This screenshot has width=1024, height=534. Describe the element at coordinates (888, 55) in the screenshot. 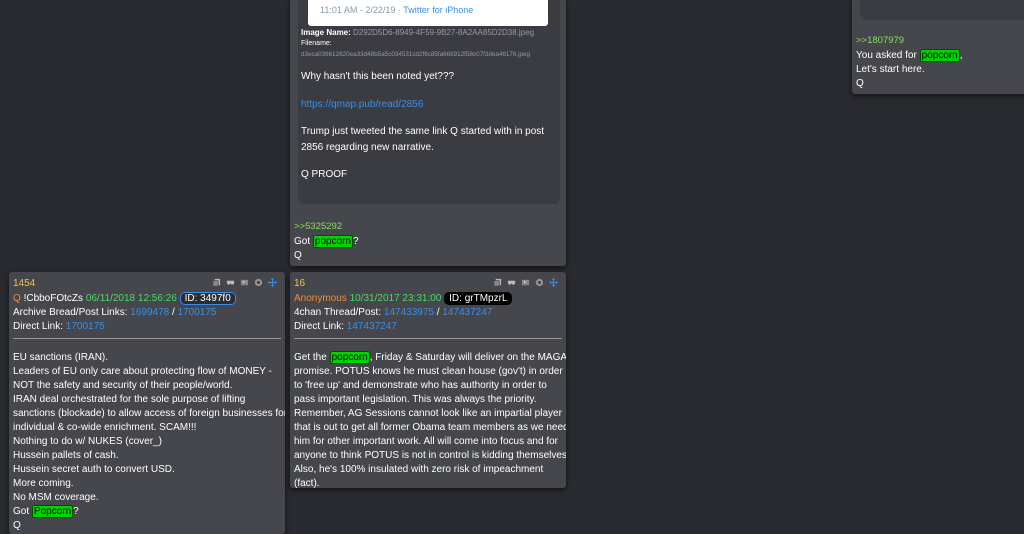

I see `you-asked-text: You asked for` at that location.